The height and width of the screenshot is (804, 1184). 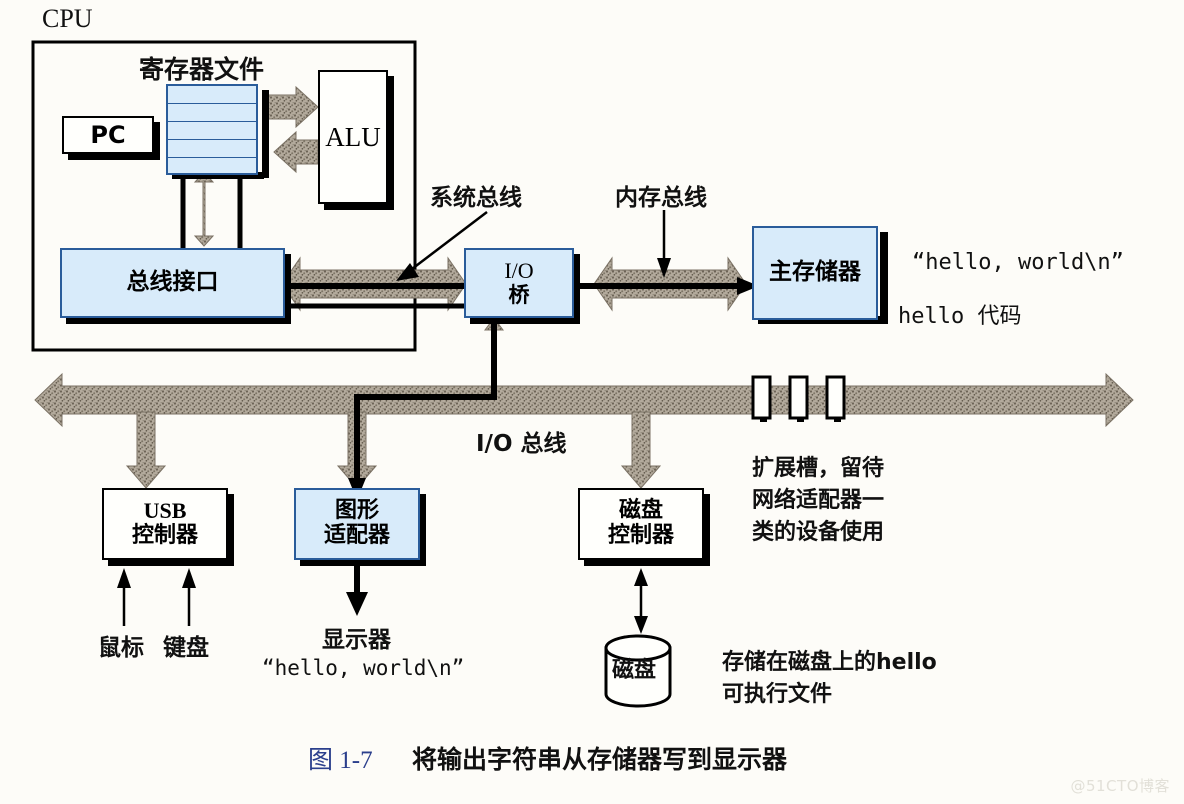 What do you see at coordinates (121, 648) in the screenshot?
I see `mouse-label: 鼠标` at bounding box center [121, 648].